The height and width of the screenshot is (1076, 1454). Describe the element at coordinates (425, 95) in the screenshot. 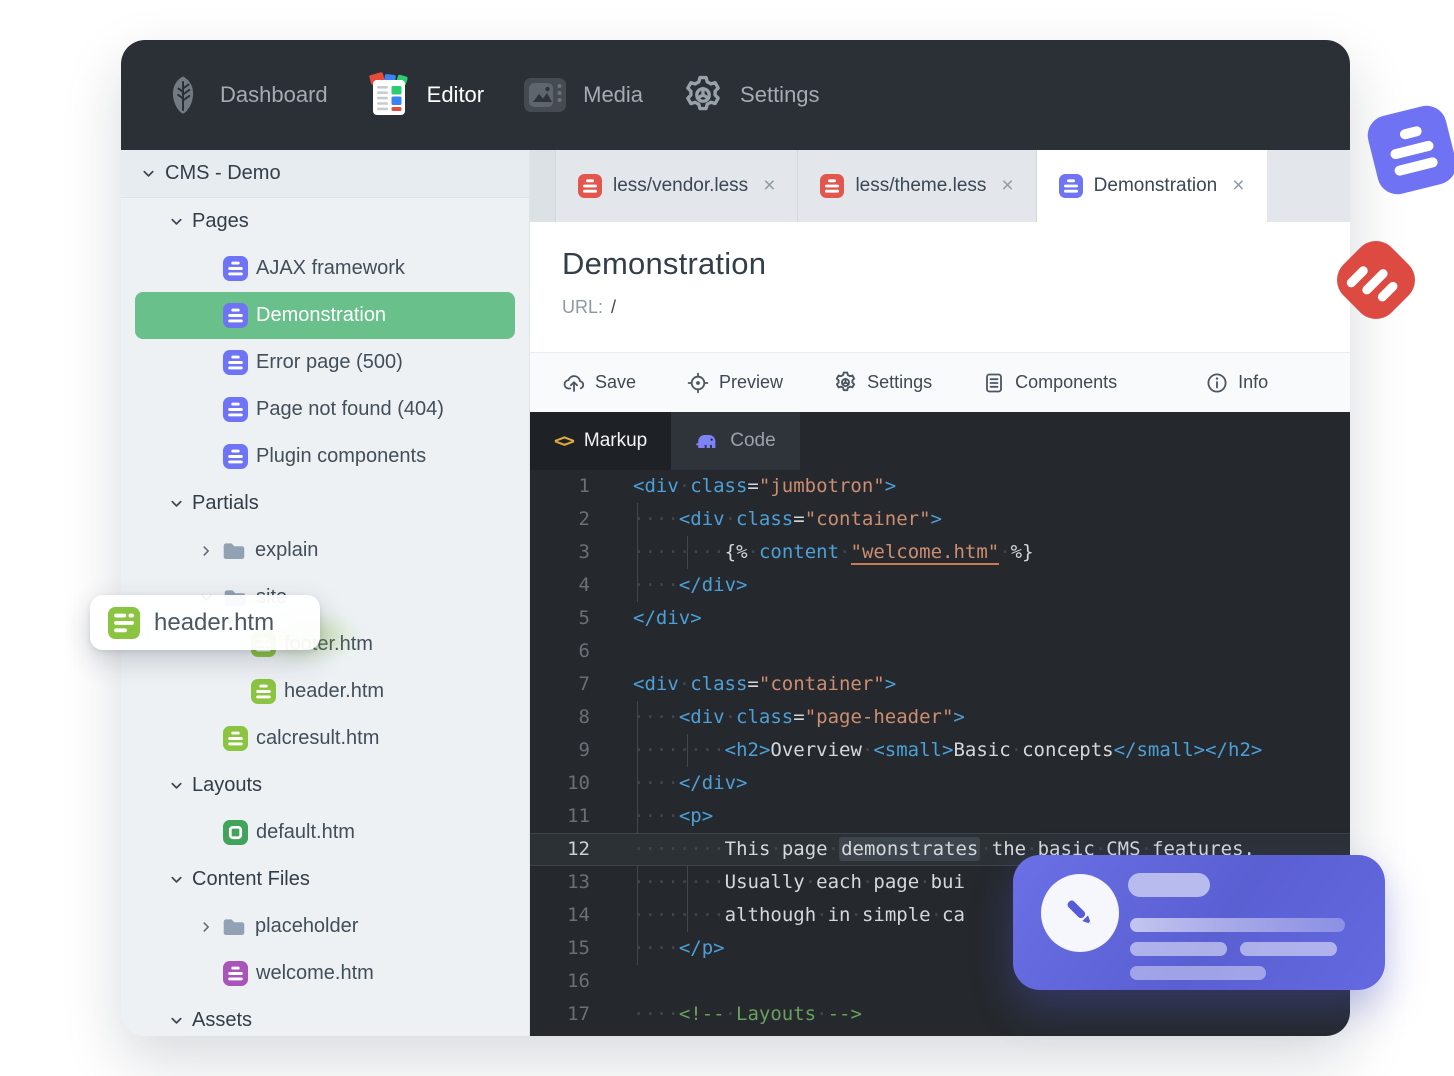

I see `nav-item-editor: Editor` at that location.